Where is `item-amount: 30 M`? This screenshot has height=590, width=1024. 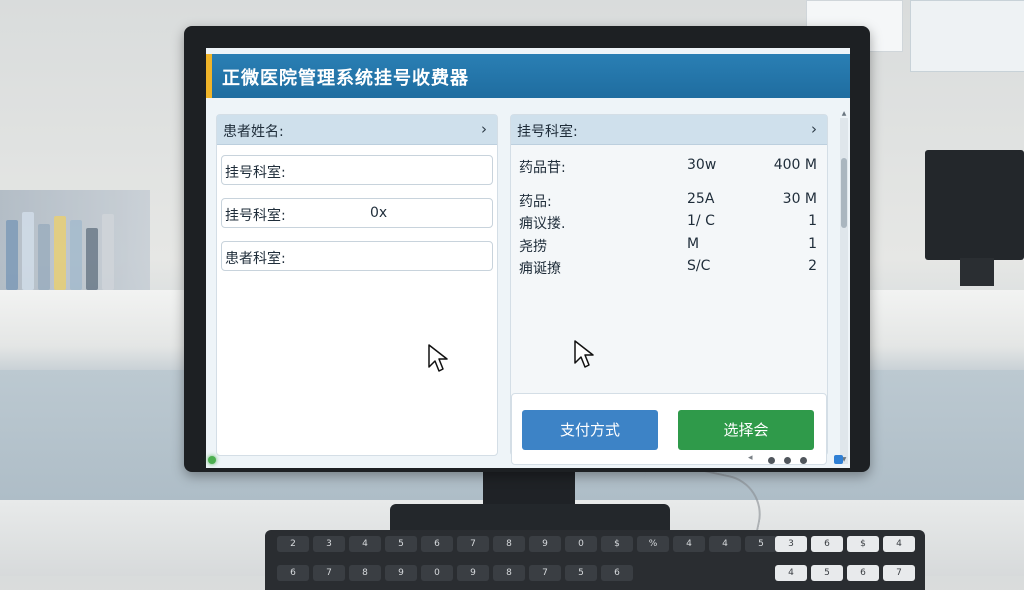 item-amount: 30 M is located at coordinates (799, 199).